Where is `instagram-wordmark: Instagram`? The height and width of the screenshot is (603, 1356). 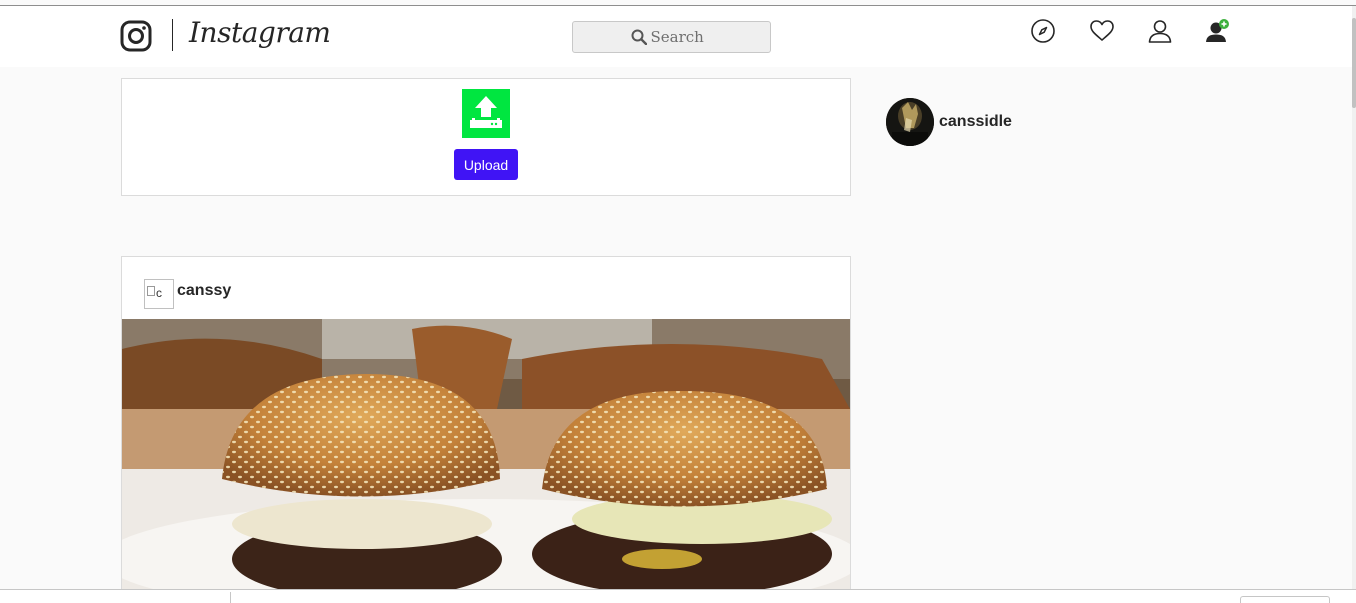 instagram-wordmark: Instagram is located at coordinates (260, 32).